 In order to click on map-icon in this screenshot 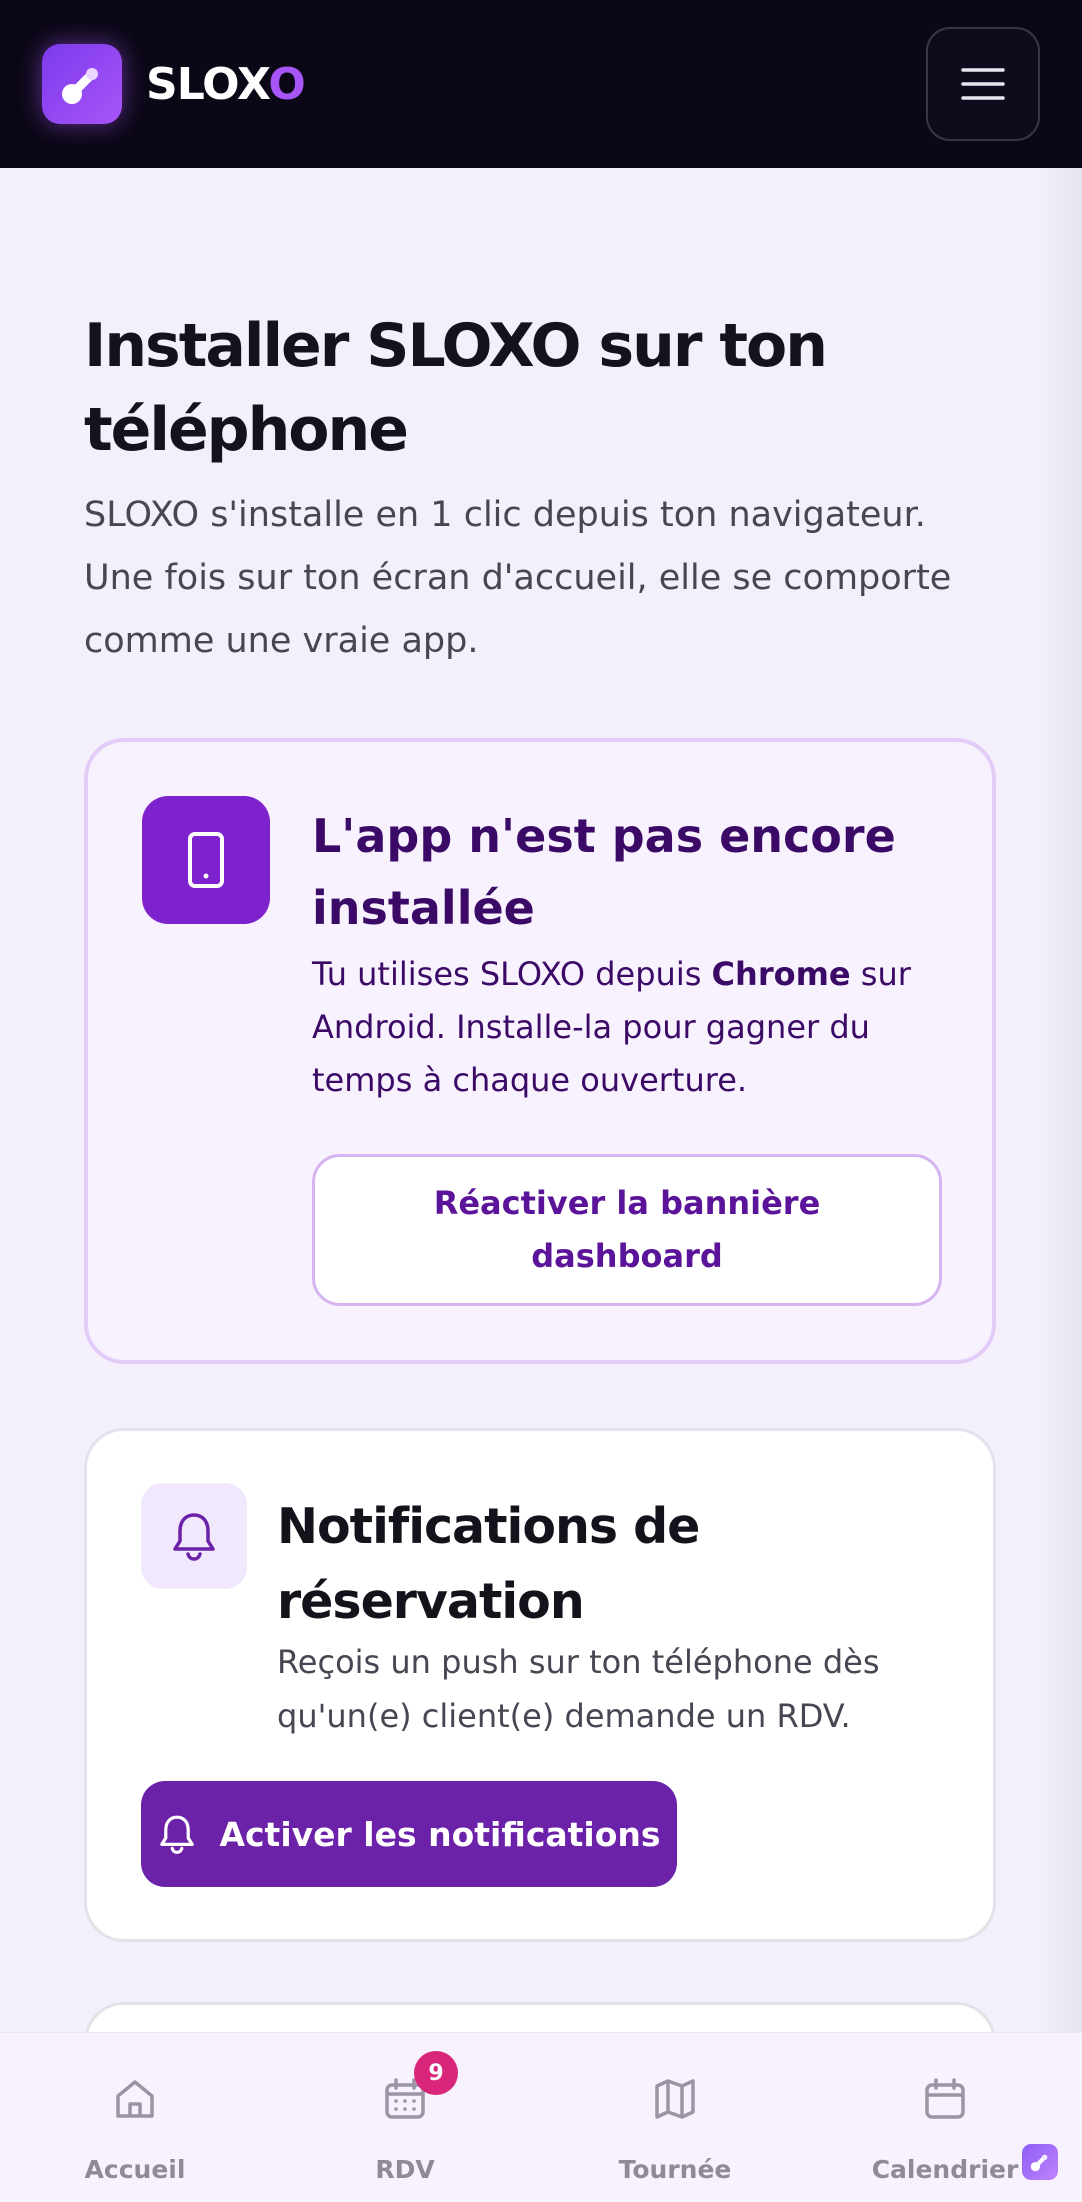, I will do `click(675, 2099)`.